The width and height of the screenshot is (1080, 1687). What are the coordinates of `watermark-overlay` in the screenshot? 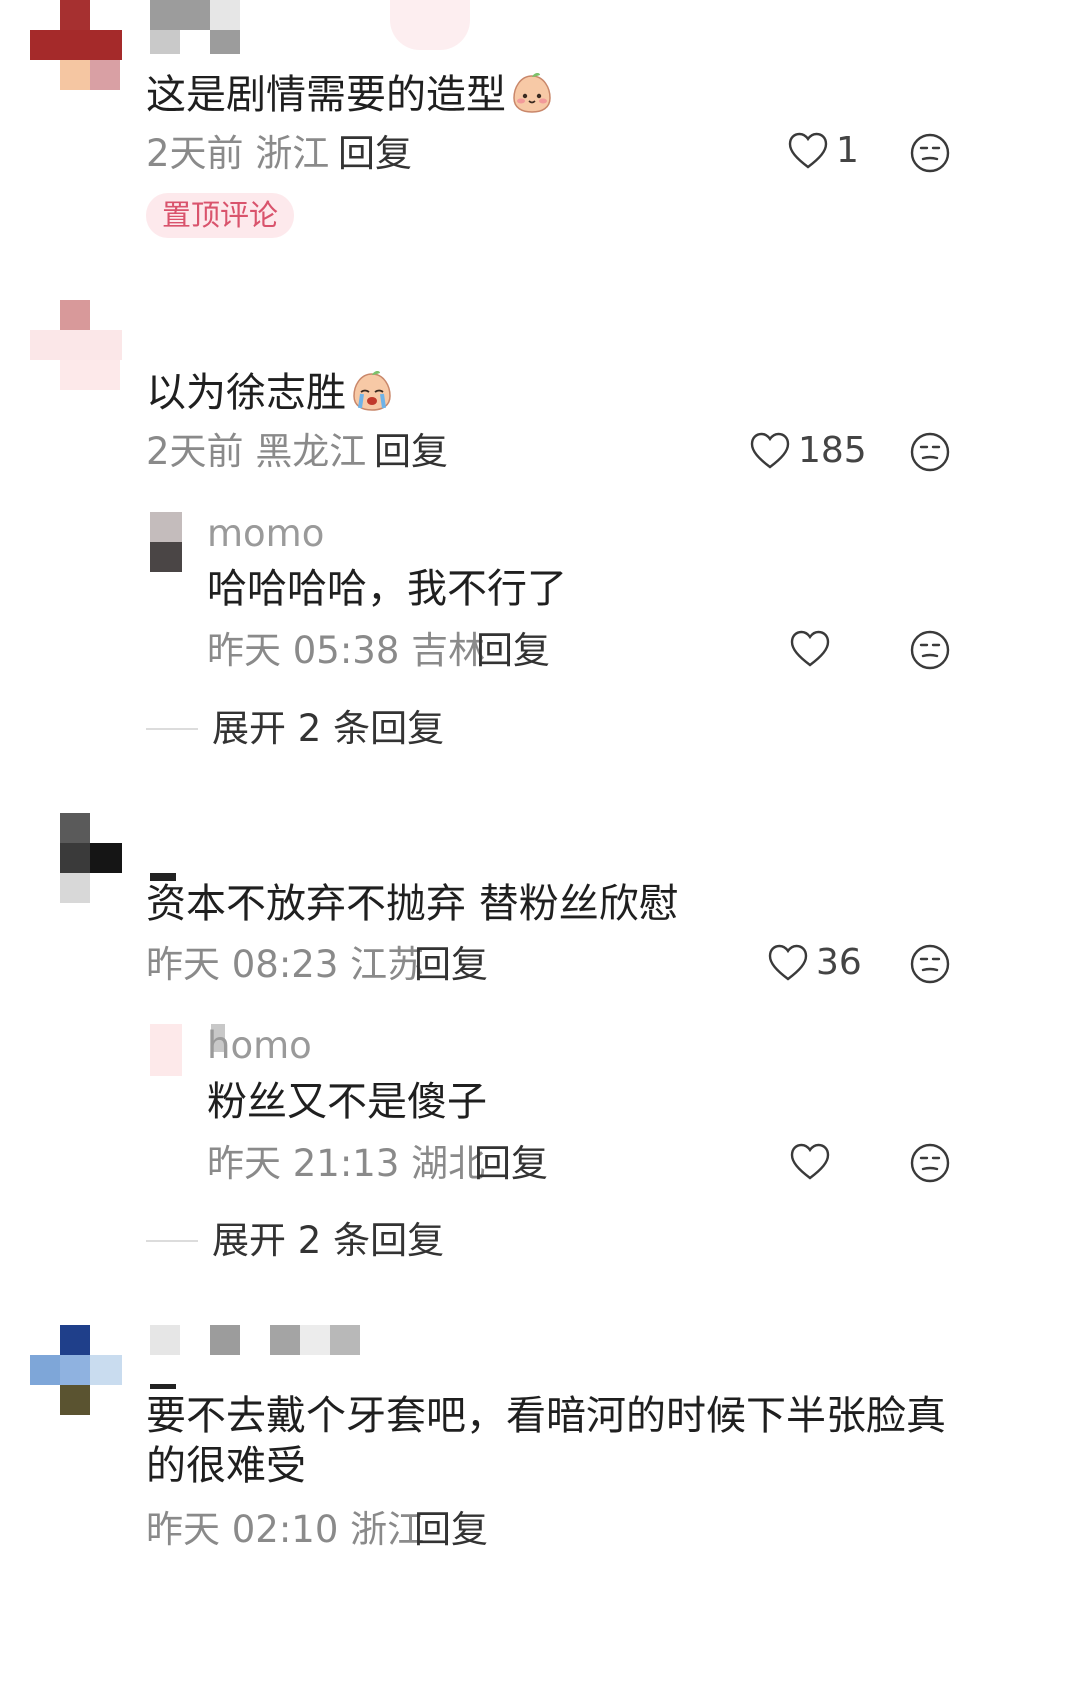 It's located at (921, 1596).